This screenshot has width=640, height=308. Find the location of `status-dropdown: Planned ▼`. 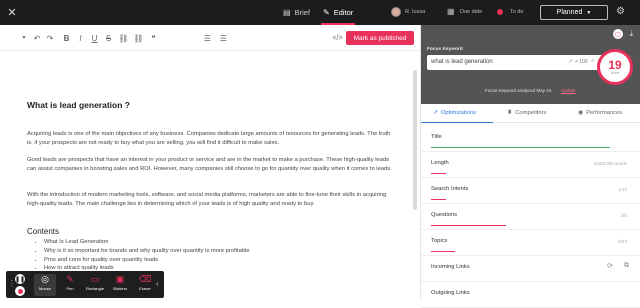

status-dropdown: Planned ▼ is located at coordinates (574, 12).